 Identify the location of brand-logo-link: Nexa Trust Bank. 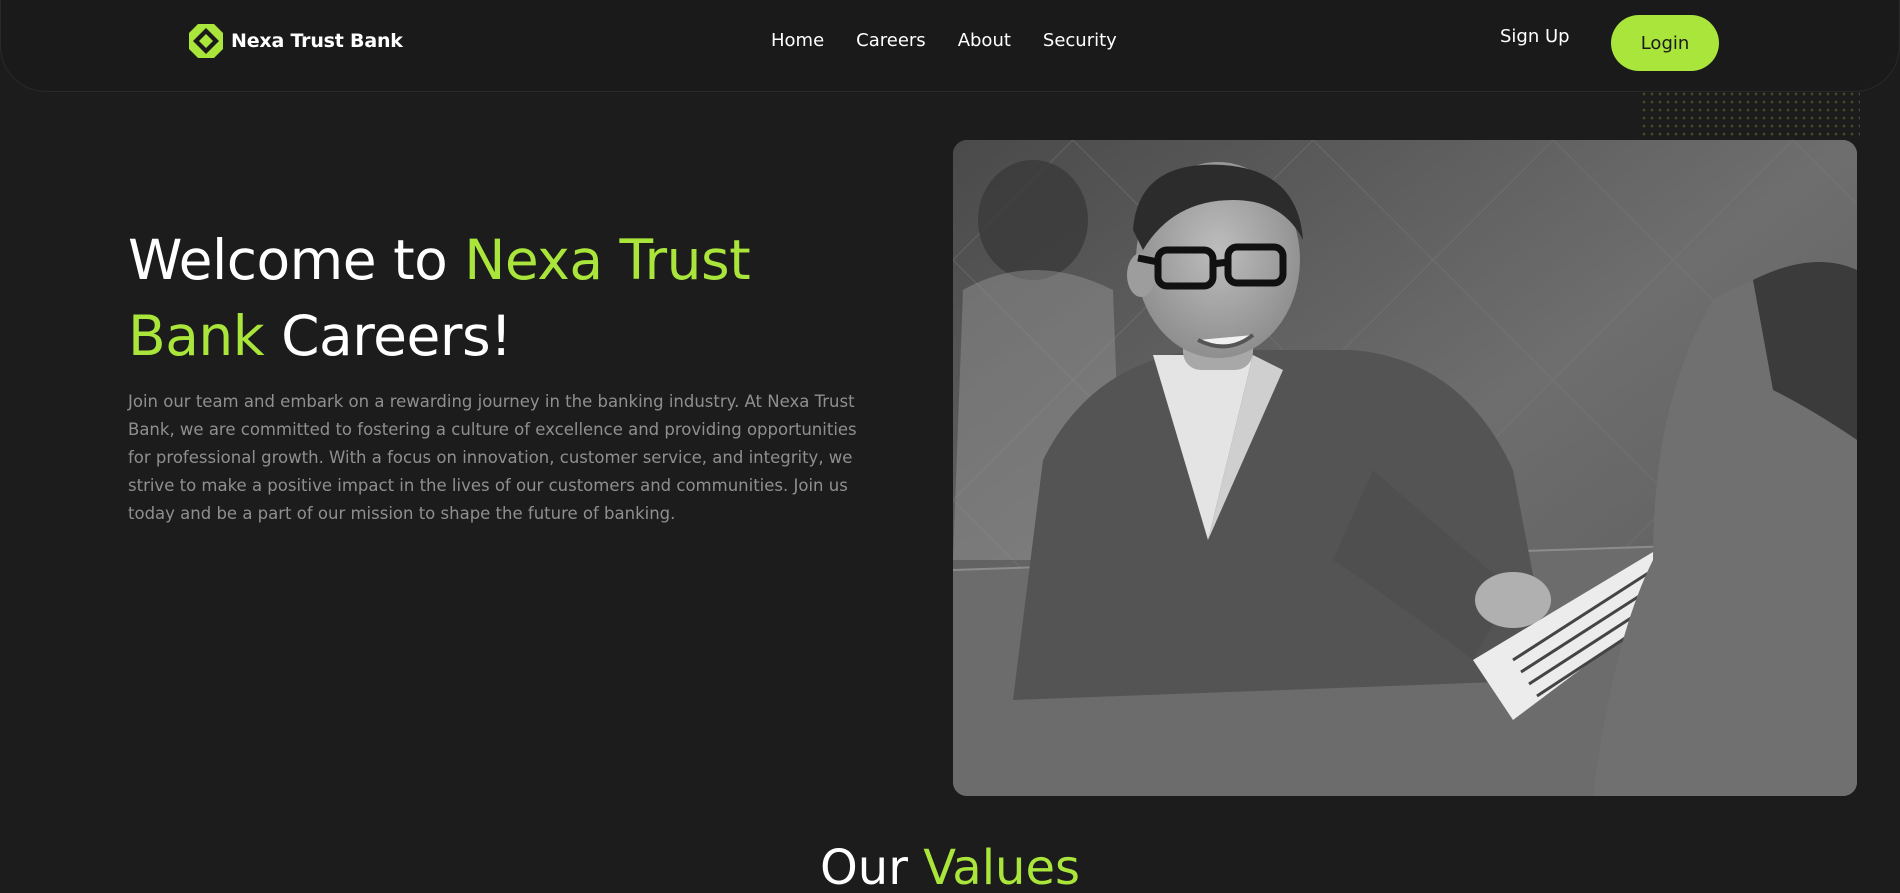
(296, 41).